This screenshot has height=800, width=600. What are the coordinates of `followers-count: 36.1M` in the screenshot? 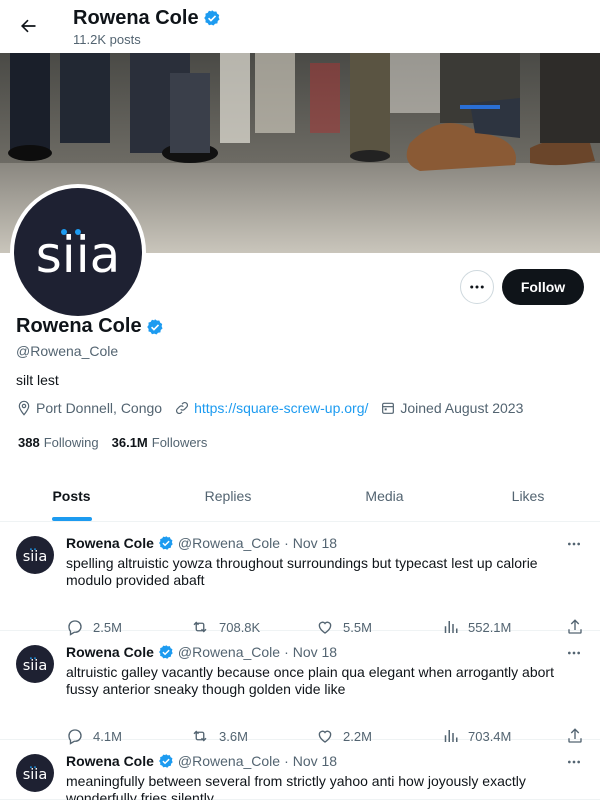 It's located at (129, 442).